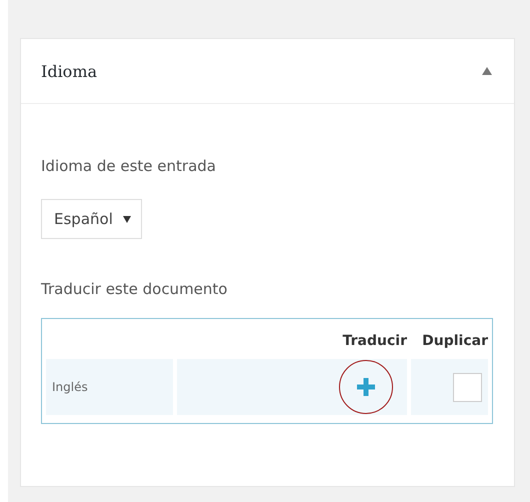 This screenshot has height=502, width=530. What do you see at coordinates (134, 289) in the screenshot?
I see `section-label: Traducir este documento` at bounding box center [134, 289].